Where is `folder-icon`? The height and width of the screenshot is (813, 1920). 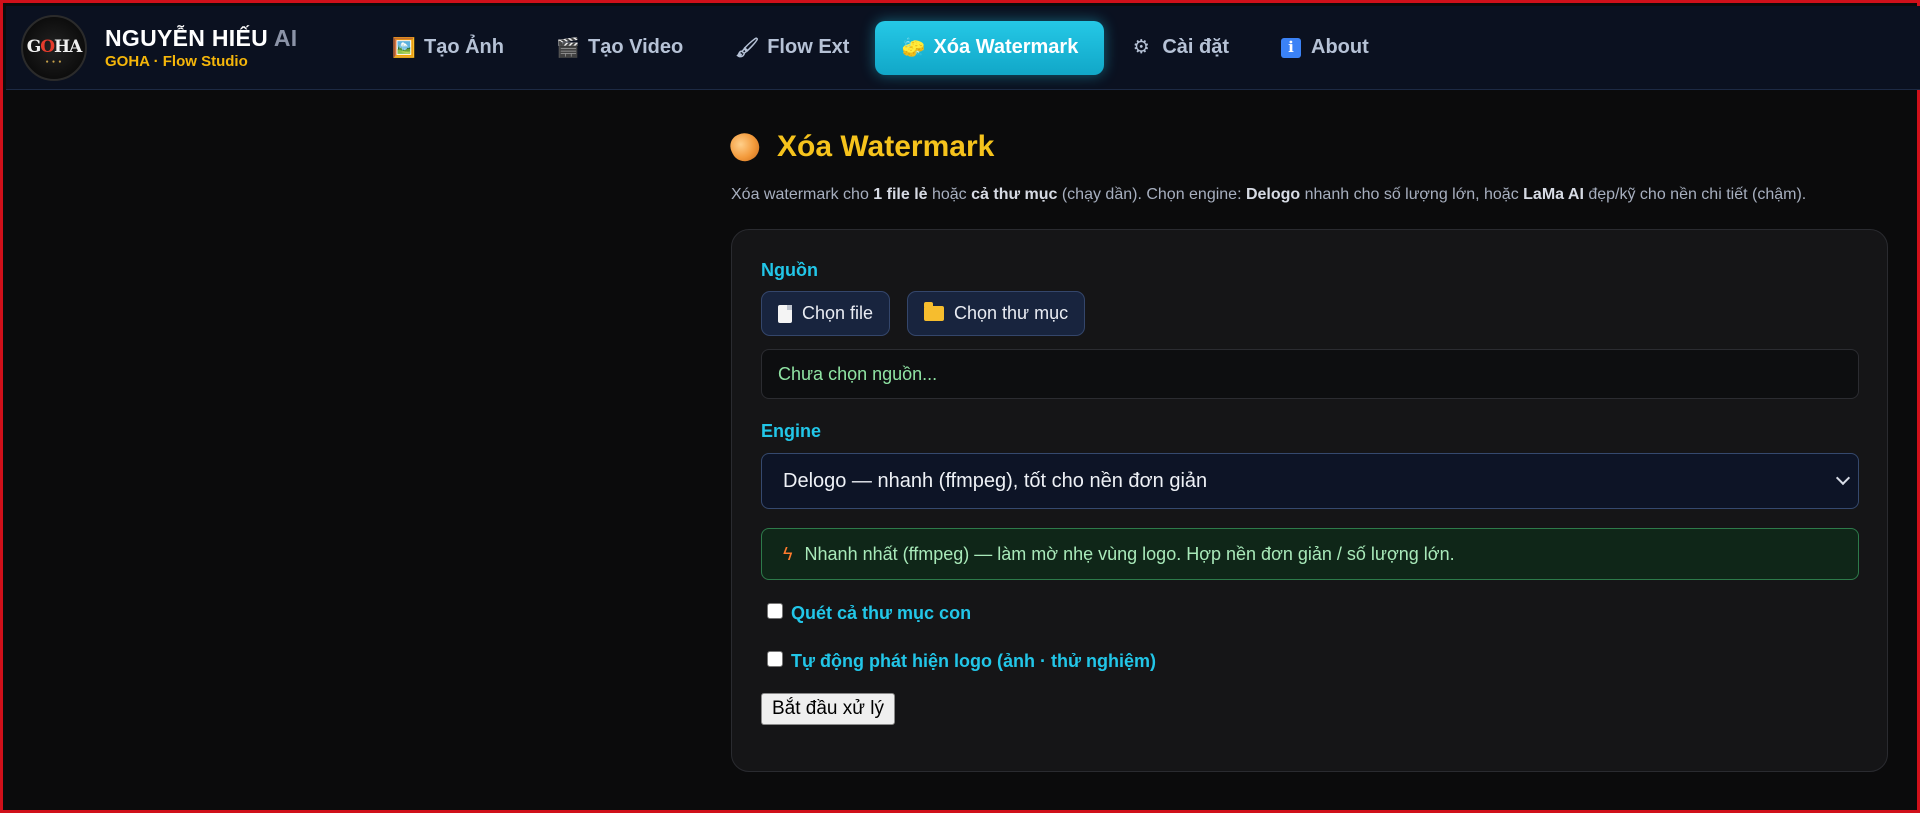
folder-icon is located at coordinates (934, 311).